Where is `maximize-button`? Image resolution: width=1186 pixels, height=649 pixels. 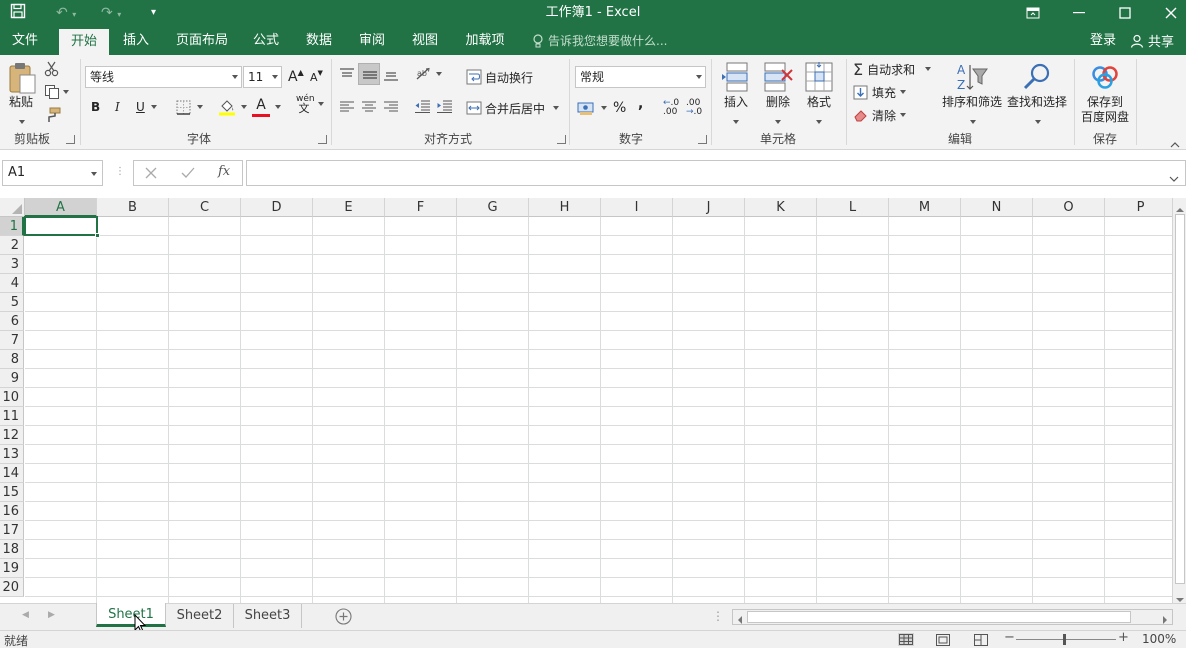
maximize-button is located at coordinates (1125, 13).